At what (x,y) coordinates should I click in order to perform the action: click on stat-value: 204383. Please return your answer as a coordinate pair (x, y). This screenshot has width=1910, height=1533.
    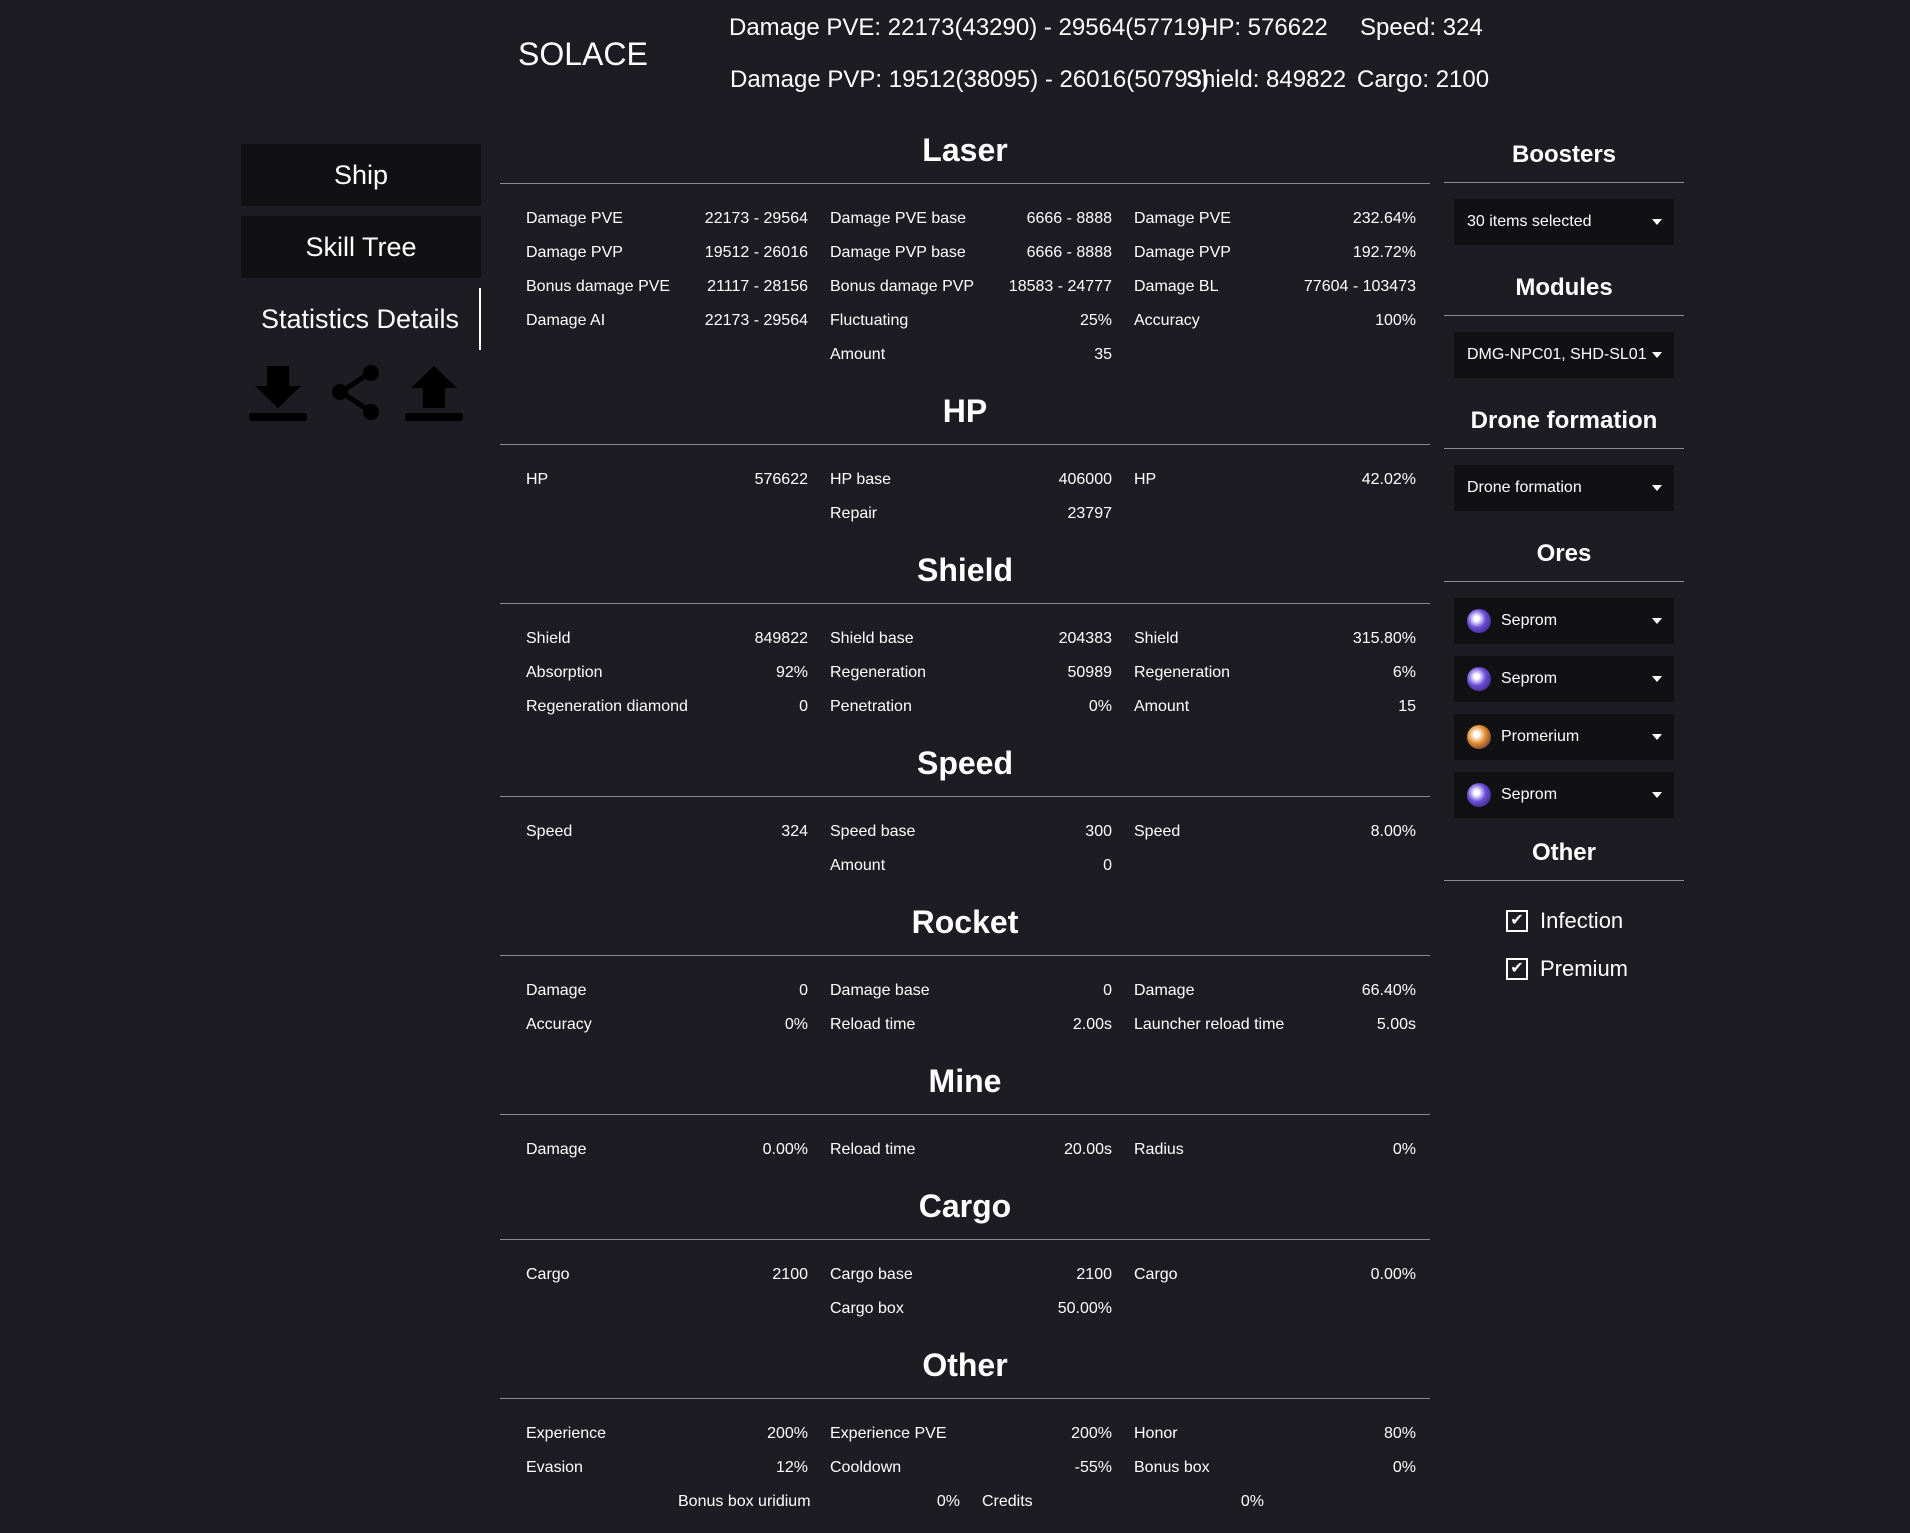
    Looking at the image, I should click on (1085, 638).